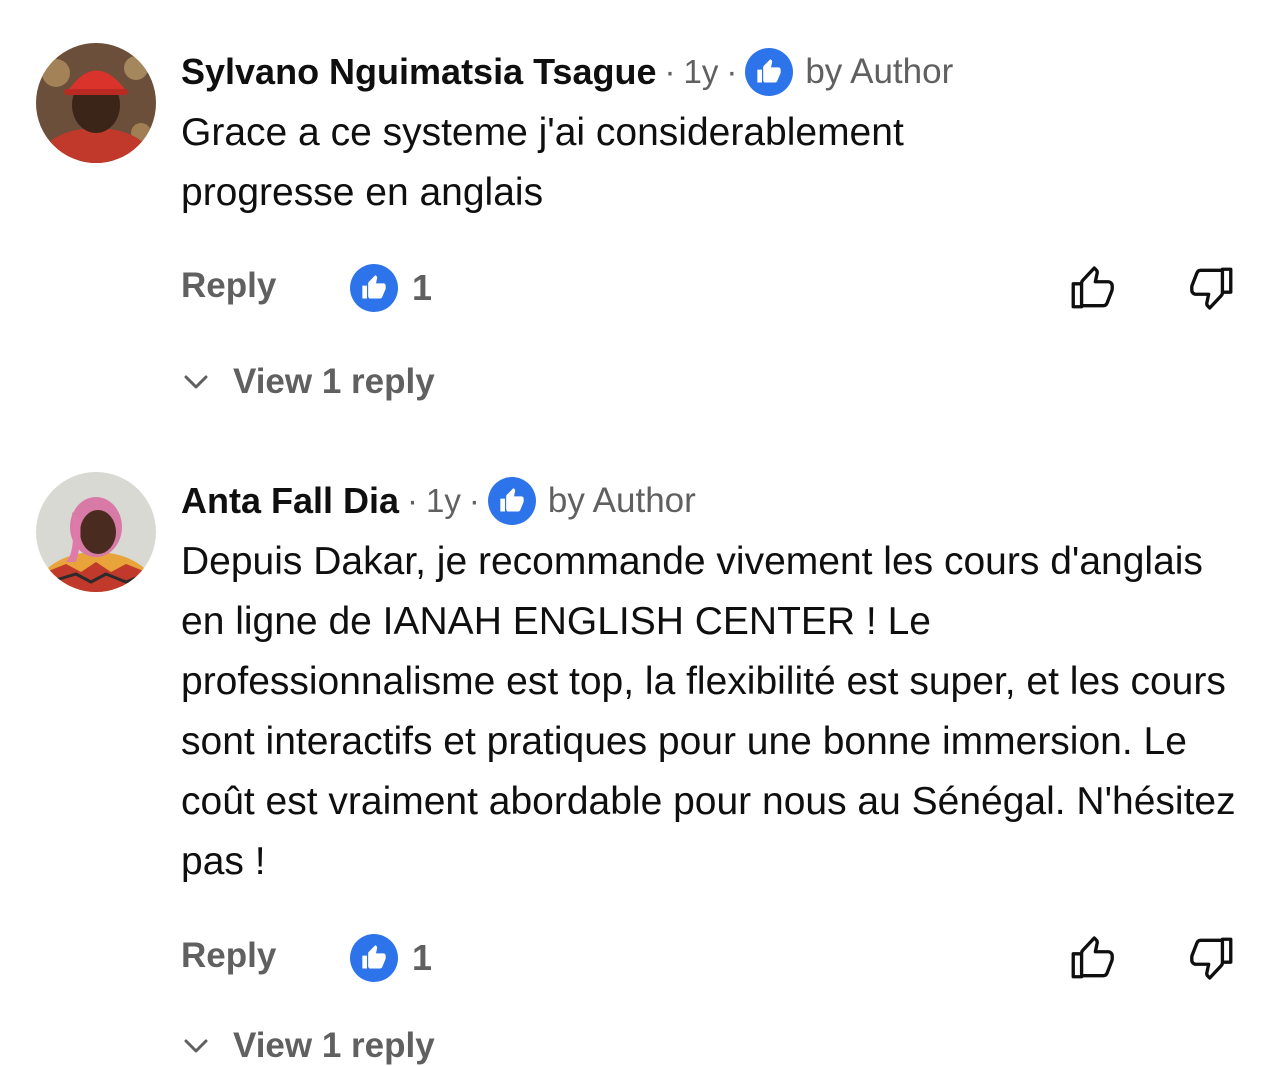 The width and height of the screenshot is (1284, 1066). I want to click on author-name: Sylvano Nguimatsia Tsague, so click(418, 72).